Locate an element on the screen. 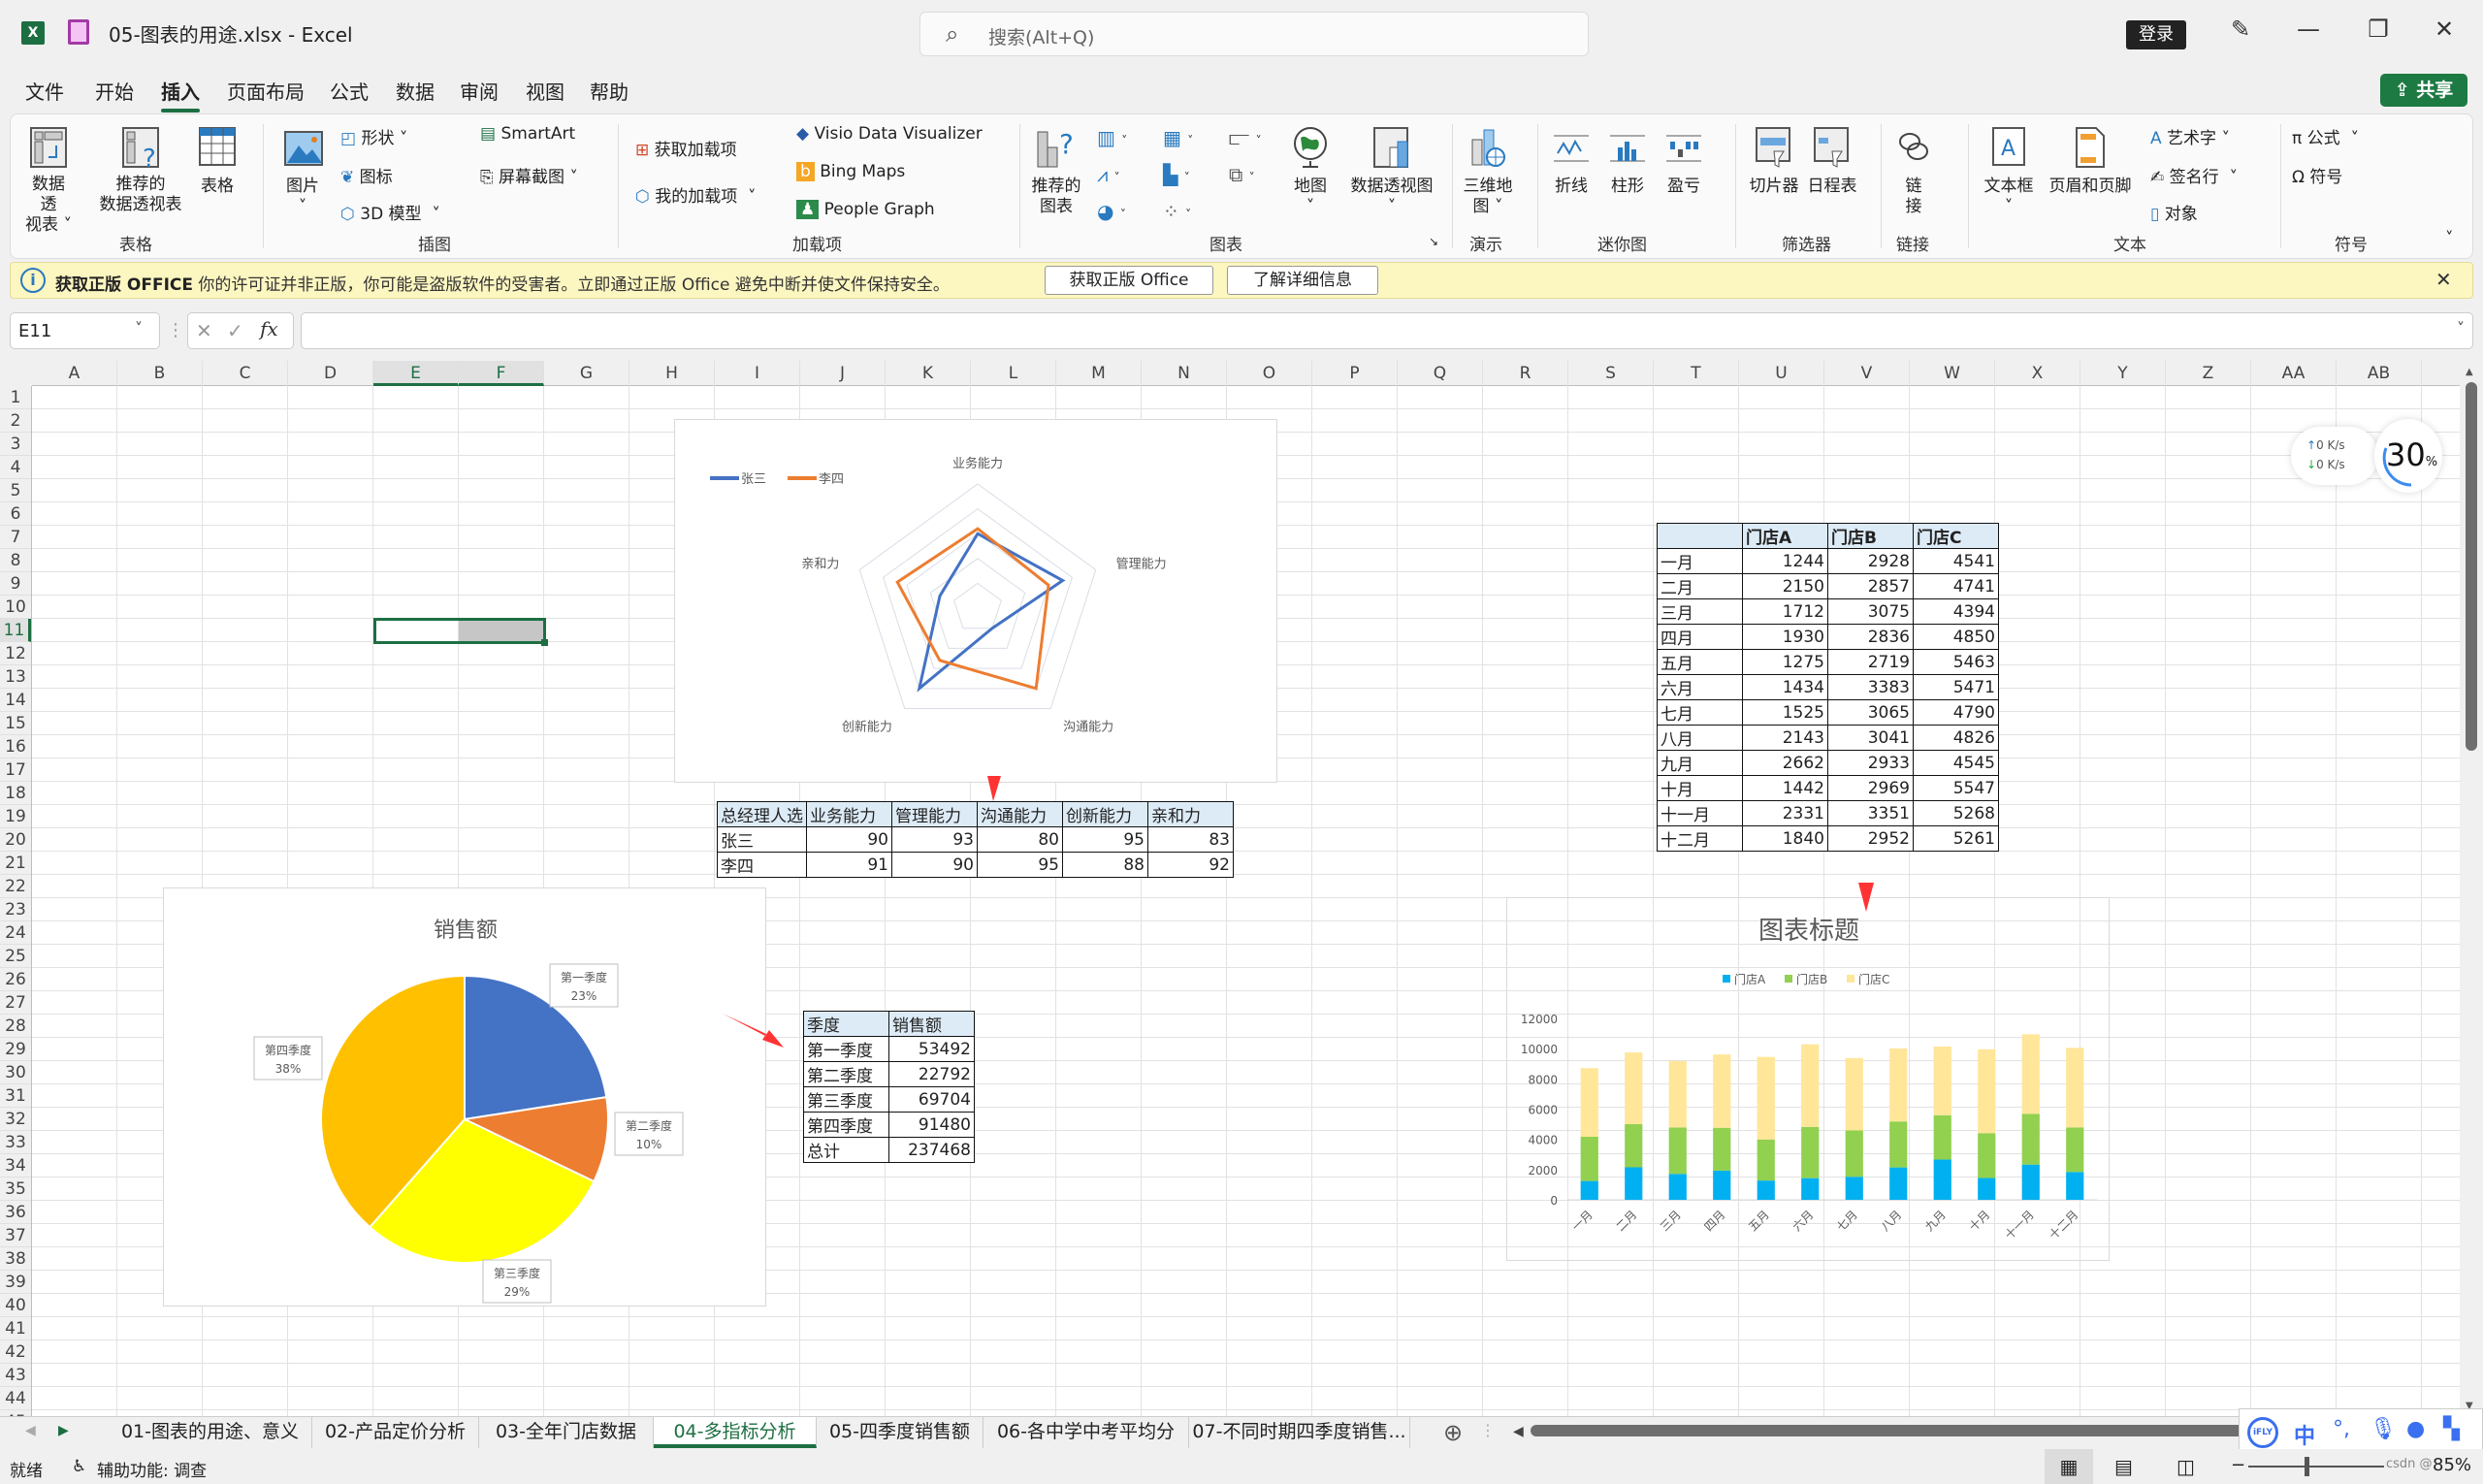  table-cell: 2662 is located at coordinates (1785, 763).